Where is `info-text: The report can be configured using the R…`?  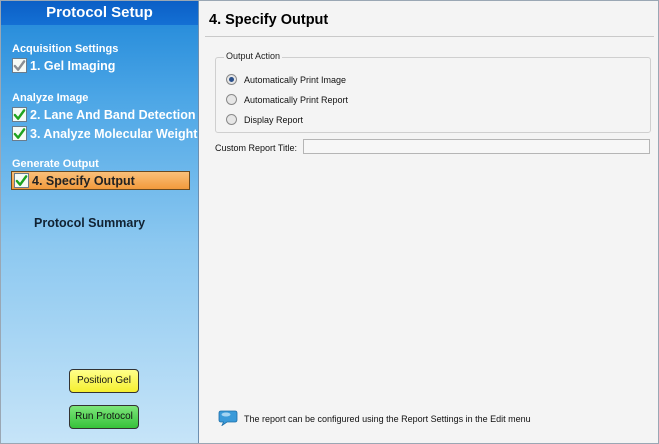 info-text: The report can be configured using the R… is located at coordinates (387, 419).